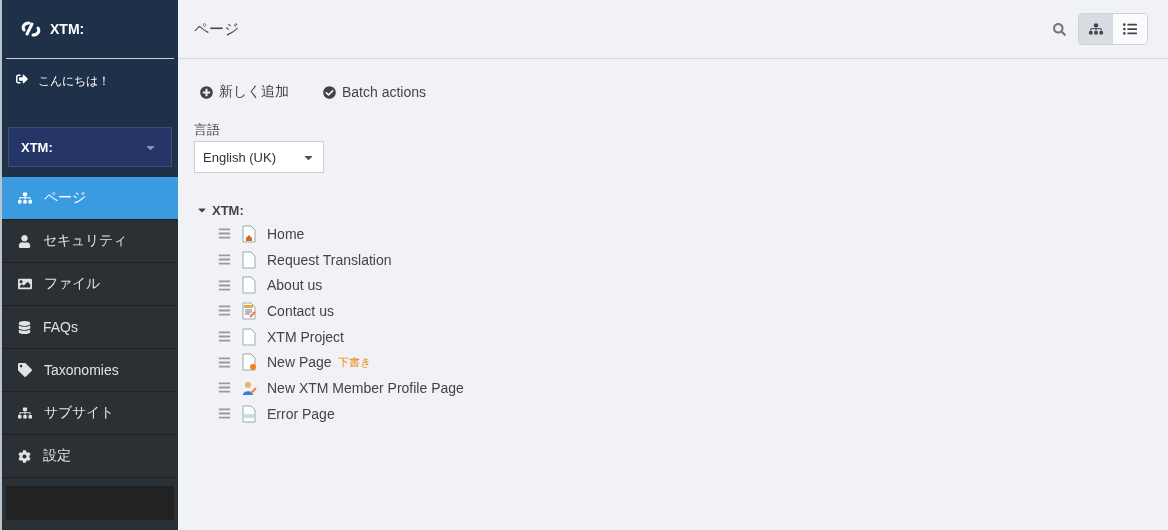 The image size is (1168, 530). I want to click on image-icon, so click(25, 284).